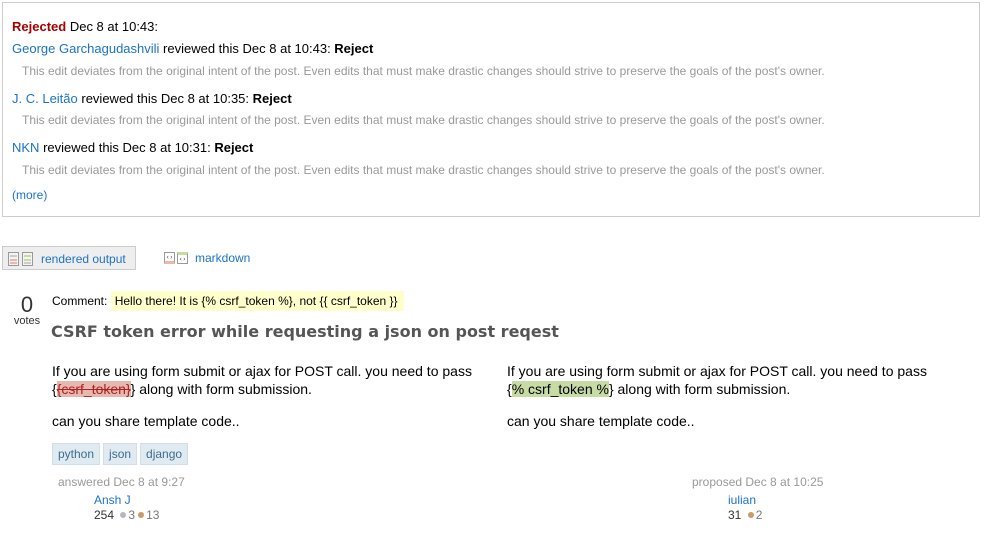 Image resolution: width=984 pixels, height=538 pixels. Describe the element at coordinates (745, 515) in the screenshot. I see `user-reputation: 31 2` at that location.